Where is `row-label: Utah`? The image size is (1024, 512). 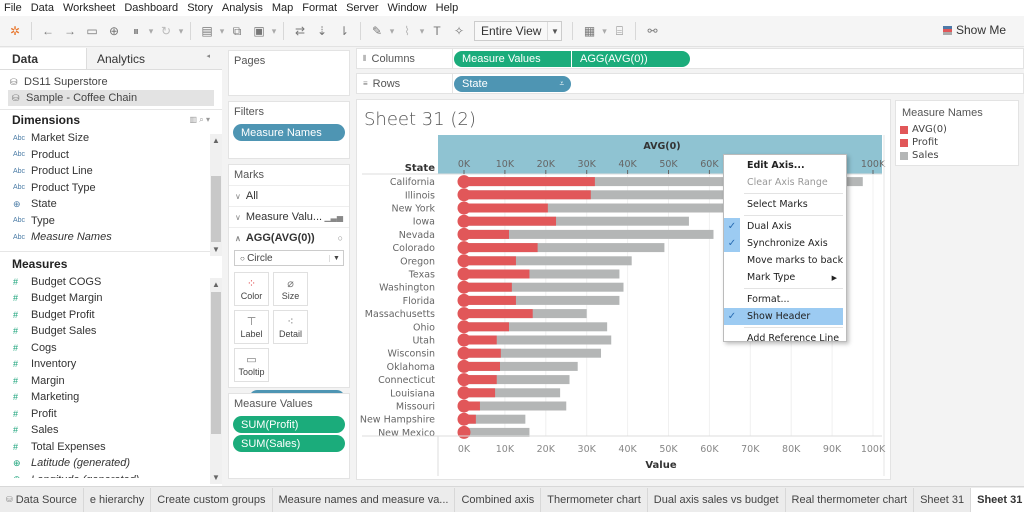
row-label: Utah is located at coordinates (423, 341).